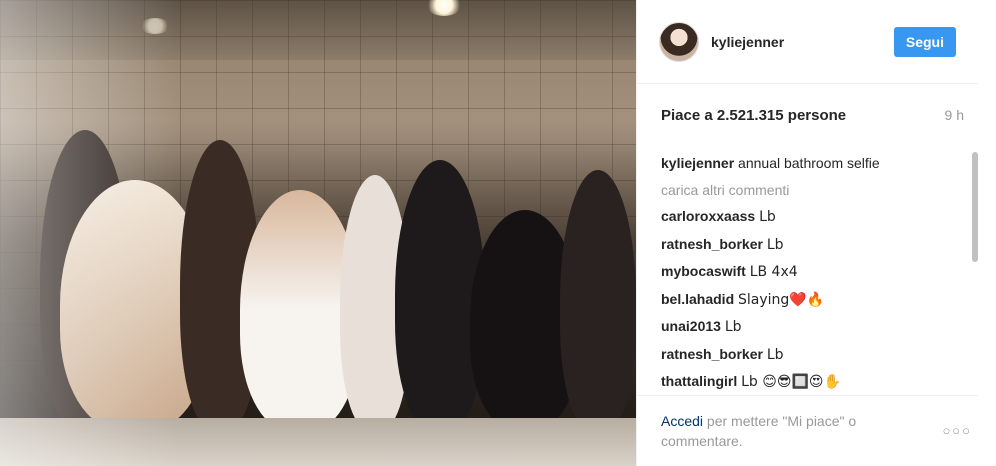  What do you see at coordinates (957, 431) in the screenshot?
I see `more-options-icon: ○○○` at bounding box center [957, 431].